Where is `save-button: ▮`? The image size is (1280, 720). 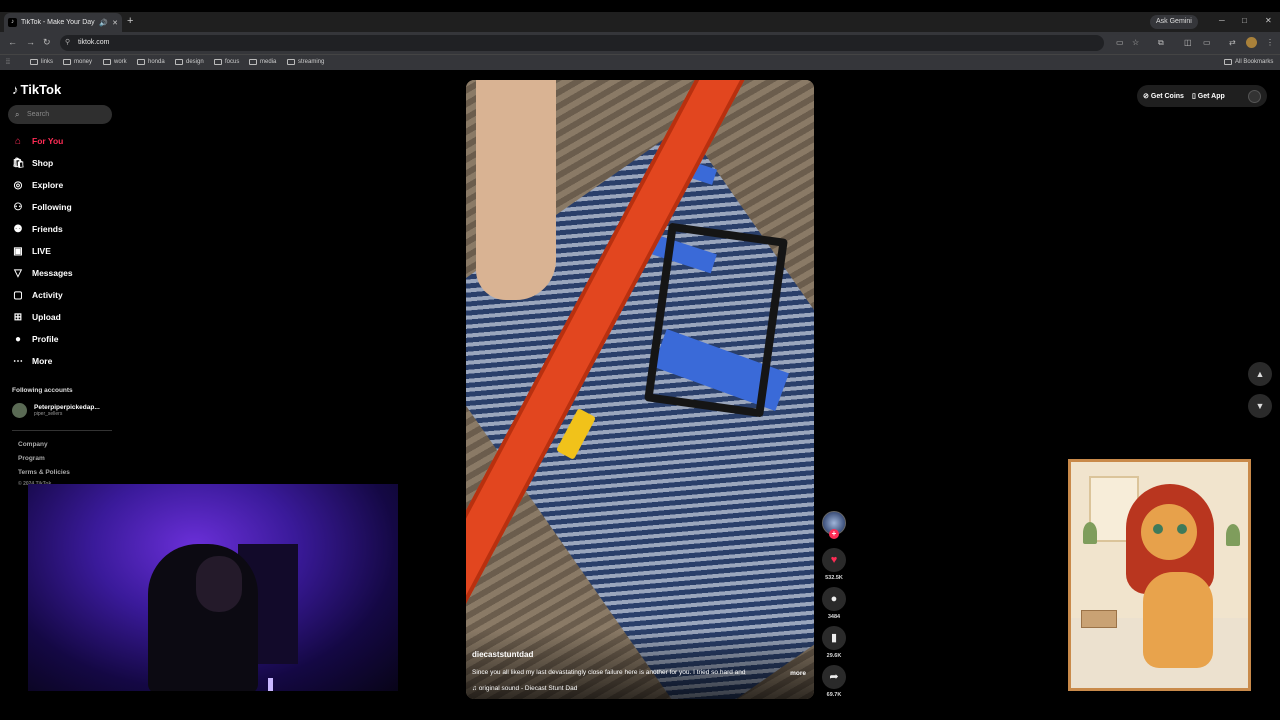 save-button: ▮ is located at coordinates (834, 638).